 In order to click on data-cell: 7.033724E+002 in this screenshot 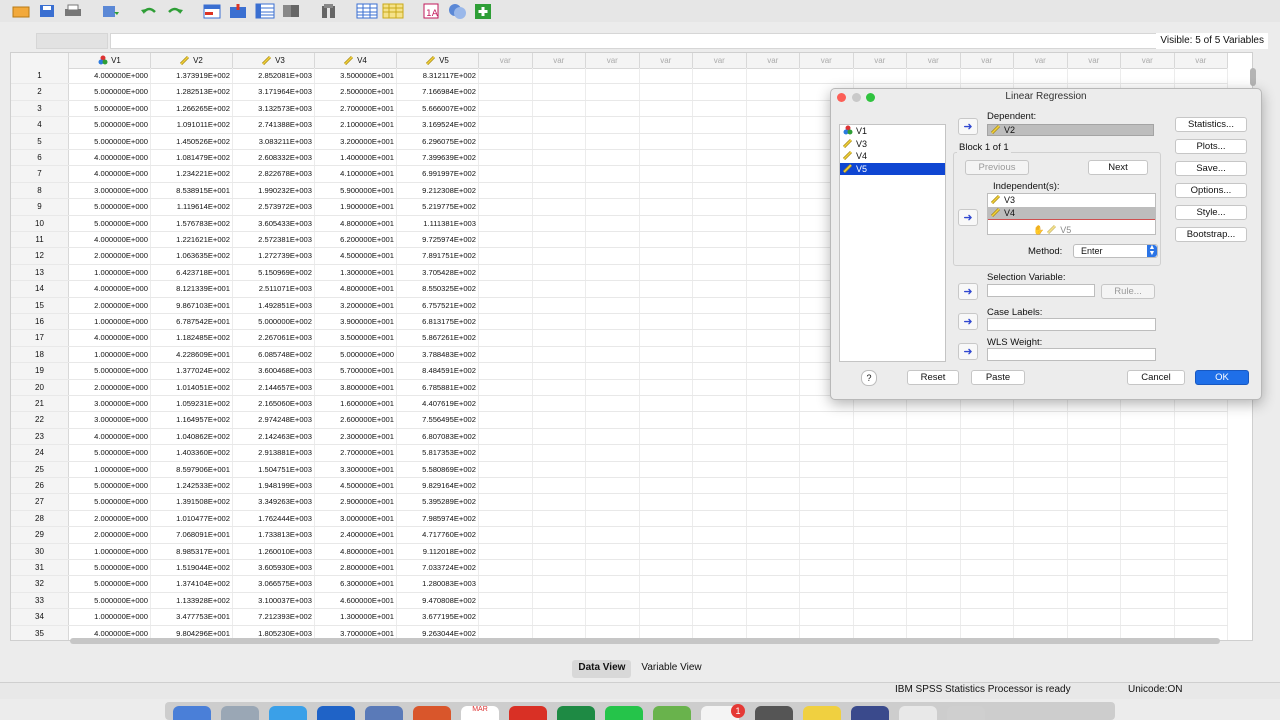, I will do `click(438, 568)`.